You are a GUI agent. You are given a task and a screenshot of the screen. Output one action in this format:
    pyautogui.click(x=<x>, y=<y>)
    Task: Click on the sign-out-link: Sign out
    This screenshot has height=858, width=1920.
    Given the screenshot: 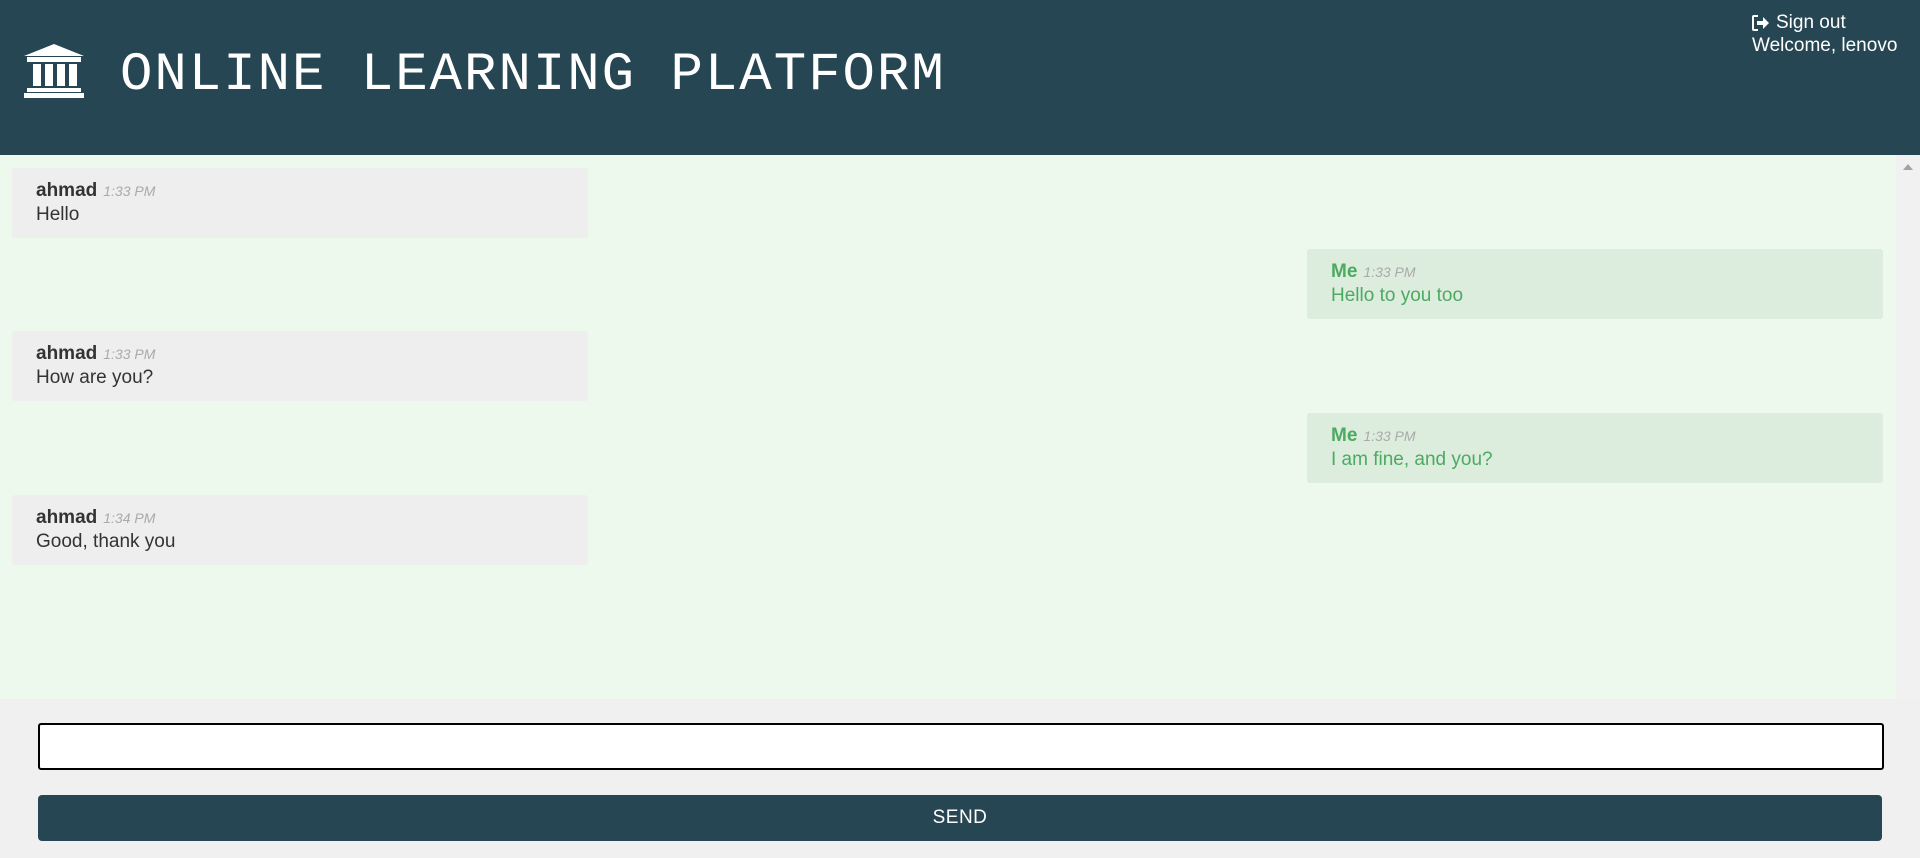 What is the action you would take?
    pyautogui.click(x=1824, y=22)
    